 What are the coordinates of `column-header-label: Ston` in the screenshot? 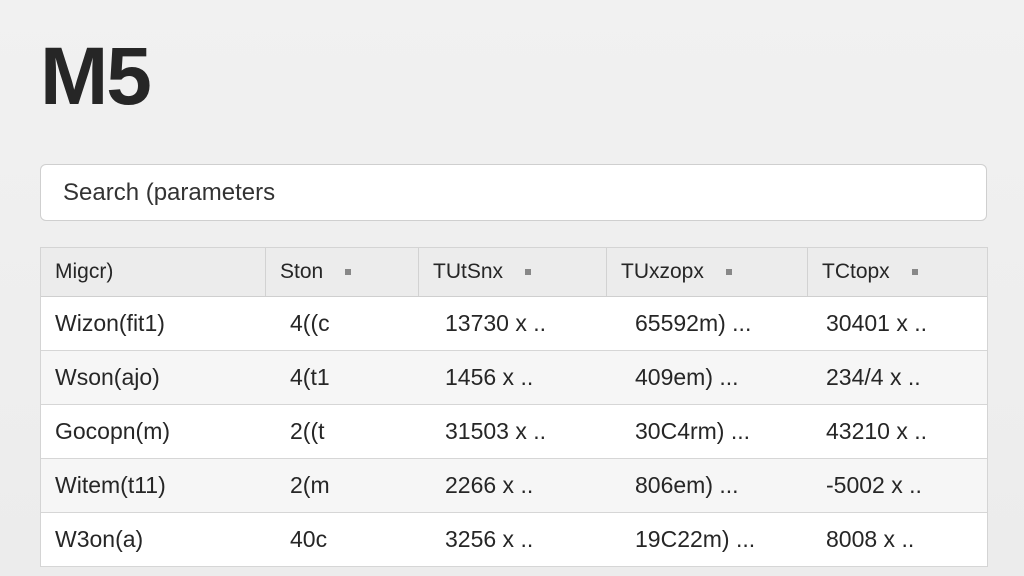 It's located at (302, 271).